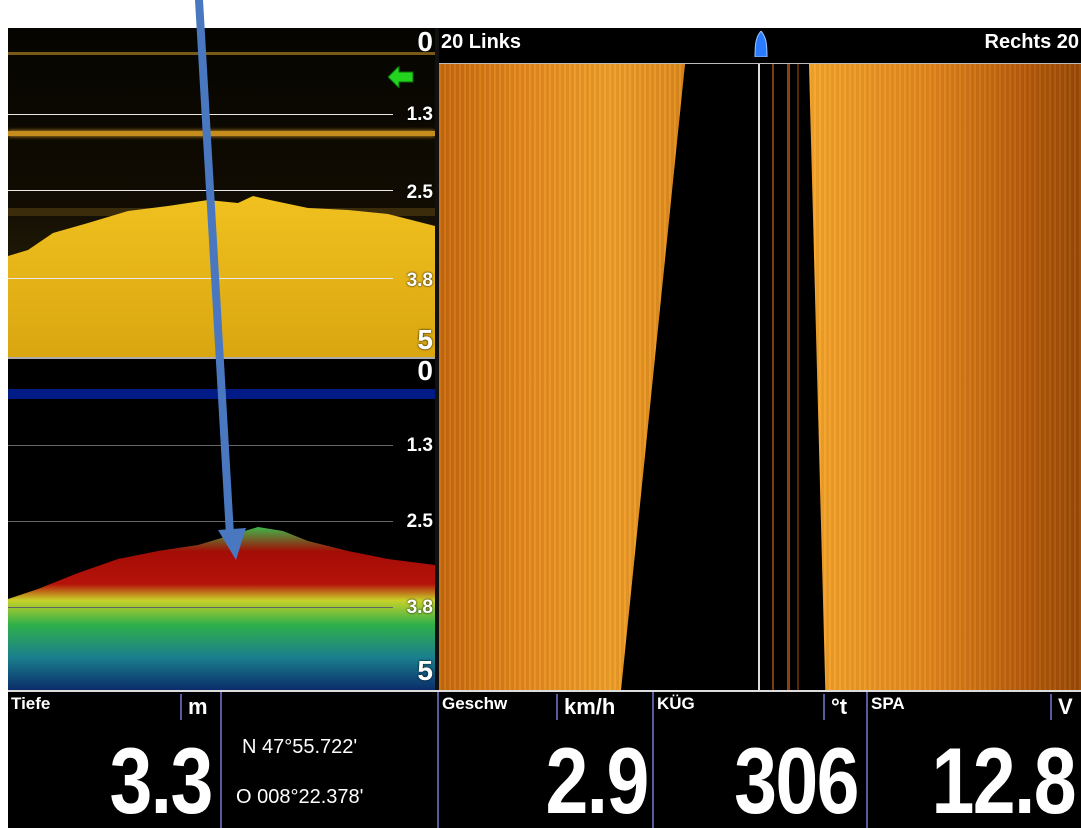  Describe the element at coordinates (300, 747) in the screenshot. I see `gps-latitude: N 47°55.722'` at that location.